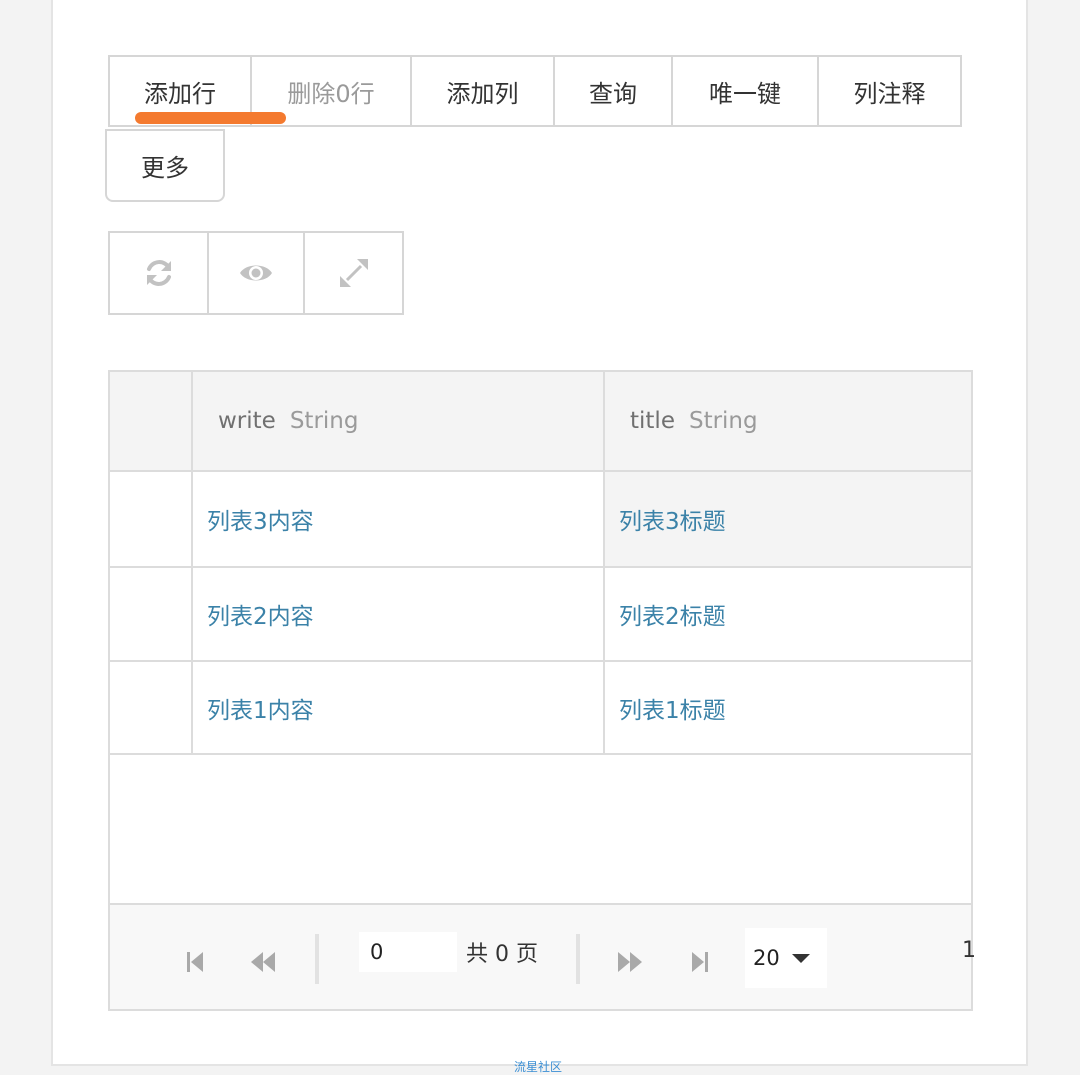 The width and height of the screenshot is (1080, 1075). I want to click on column-header-title: title String, so click(694, 421).